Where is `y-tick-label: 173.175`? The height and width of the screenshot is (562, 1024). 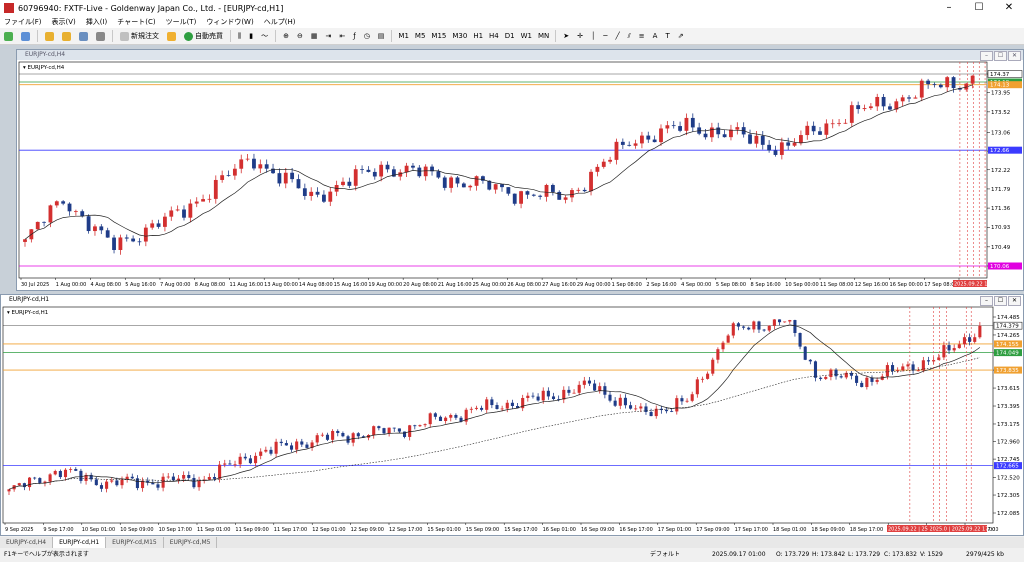
y-tick-label: 173.175 is located at coordinates (1008, 425).